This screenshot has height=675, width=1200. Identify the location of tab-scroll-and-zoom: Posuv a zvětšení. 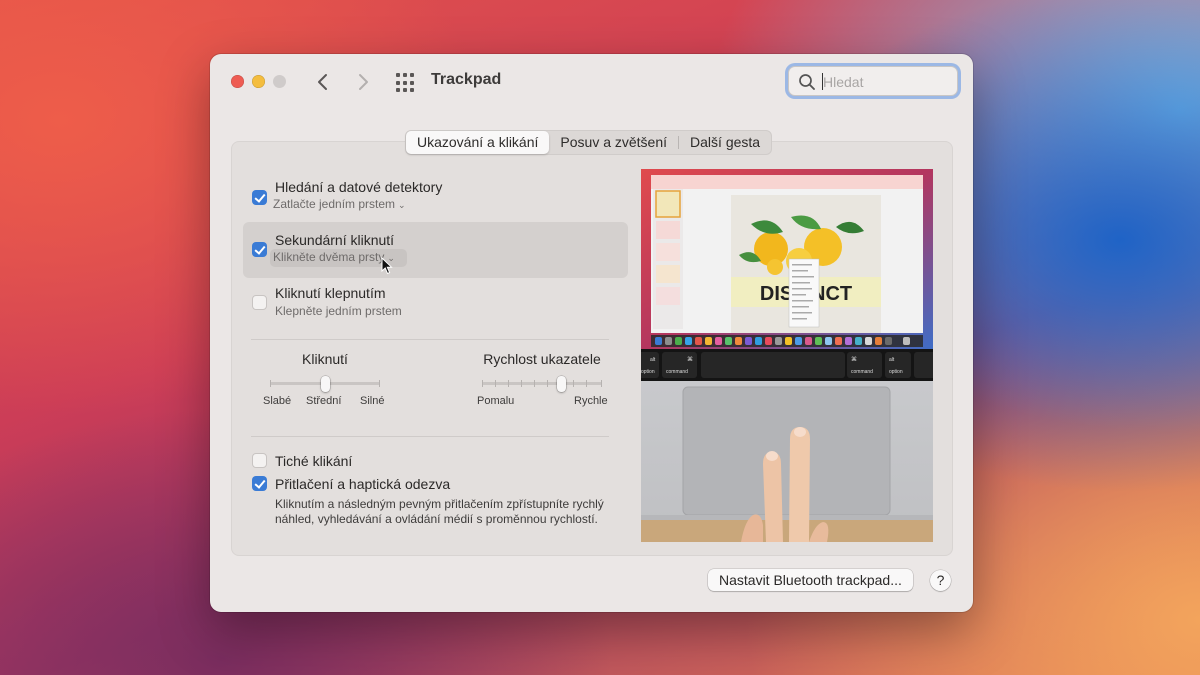
(613, 142).